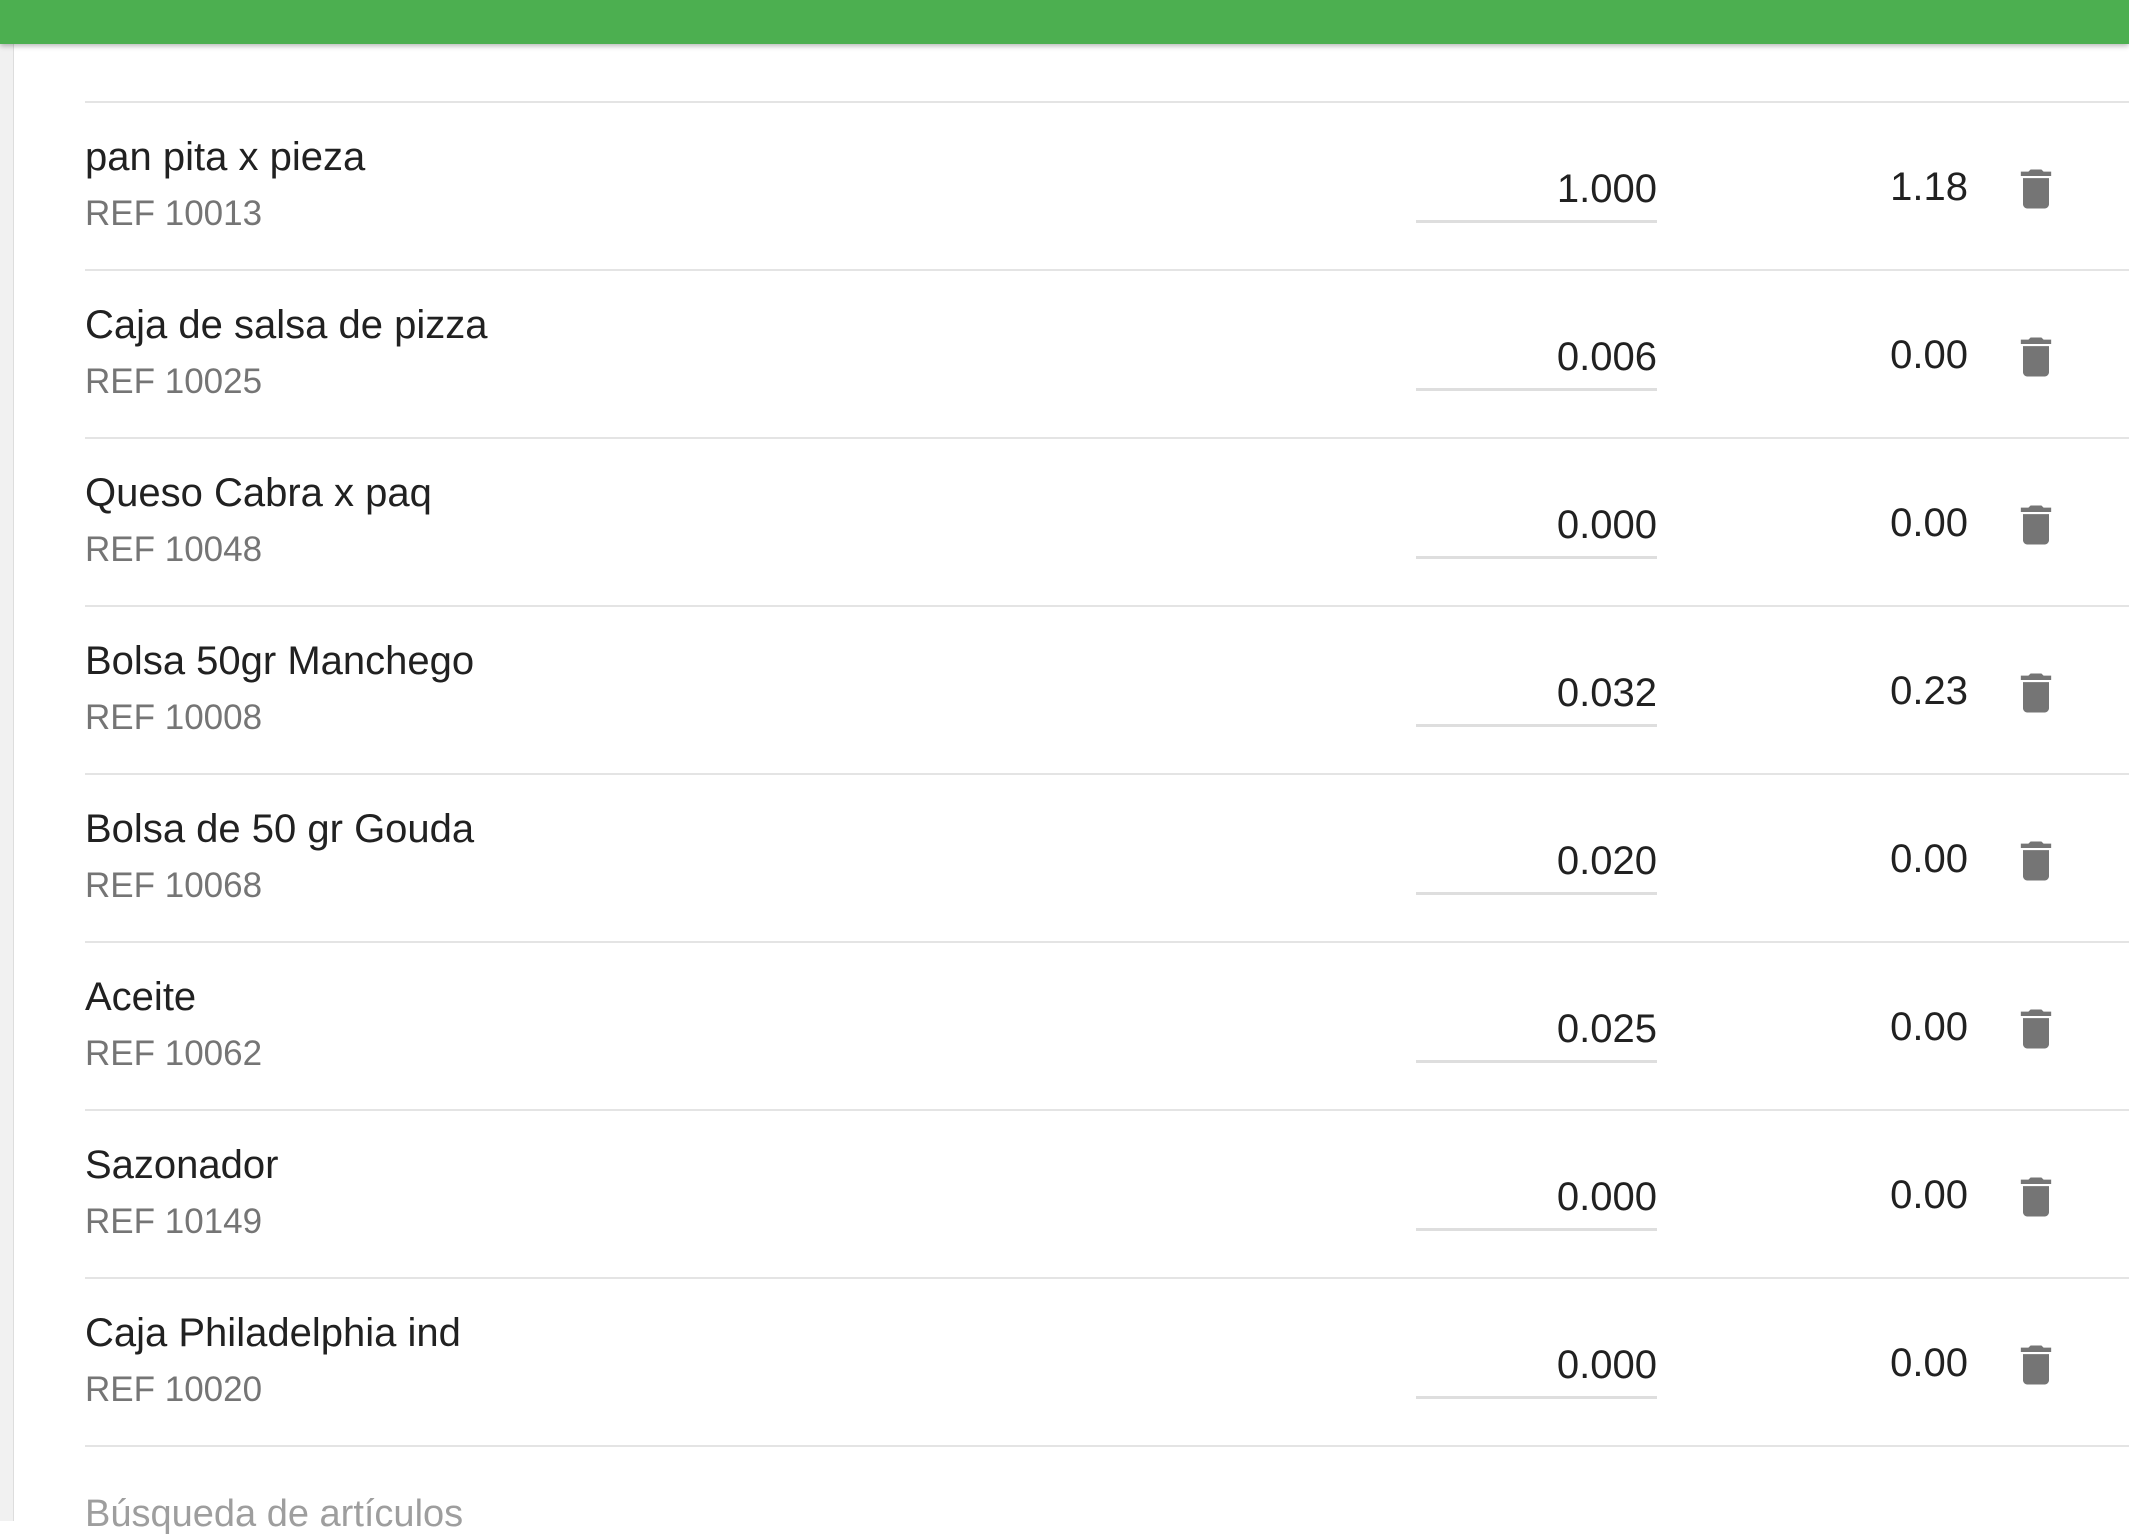 The width and height of the screenshot is (2129, 1538). I want to click on item-ref: REF 10025, so click(174, 381).